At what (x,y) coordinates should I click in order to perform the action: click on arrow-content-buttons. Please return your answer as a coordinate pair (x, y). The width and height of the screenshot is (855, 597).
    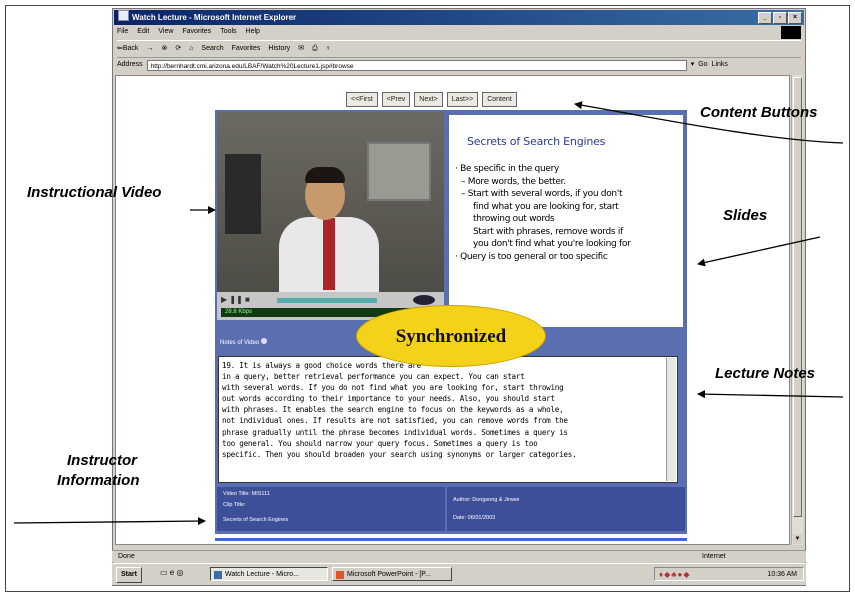
    Looking at the image, I should click on (709, 122).